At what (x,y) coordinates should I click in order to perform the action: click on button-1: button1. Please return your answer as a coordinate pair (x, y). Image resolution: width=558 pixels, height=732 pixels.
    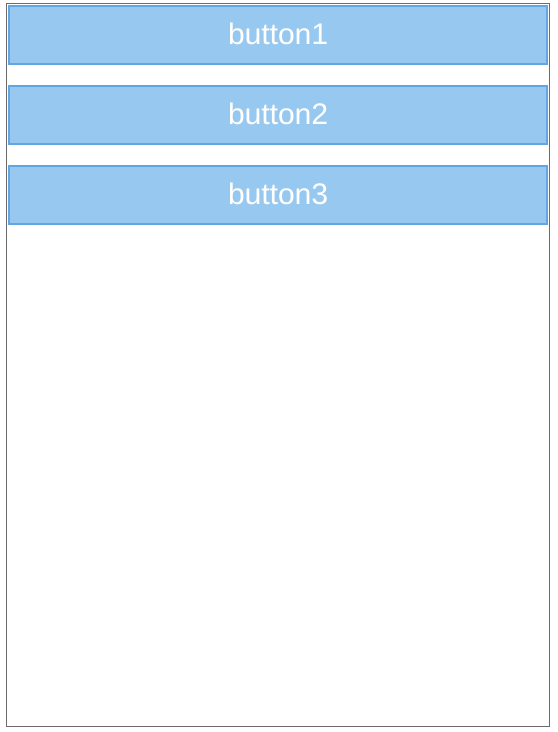
    Looking at the image, I should click on (278, 35).